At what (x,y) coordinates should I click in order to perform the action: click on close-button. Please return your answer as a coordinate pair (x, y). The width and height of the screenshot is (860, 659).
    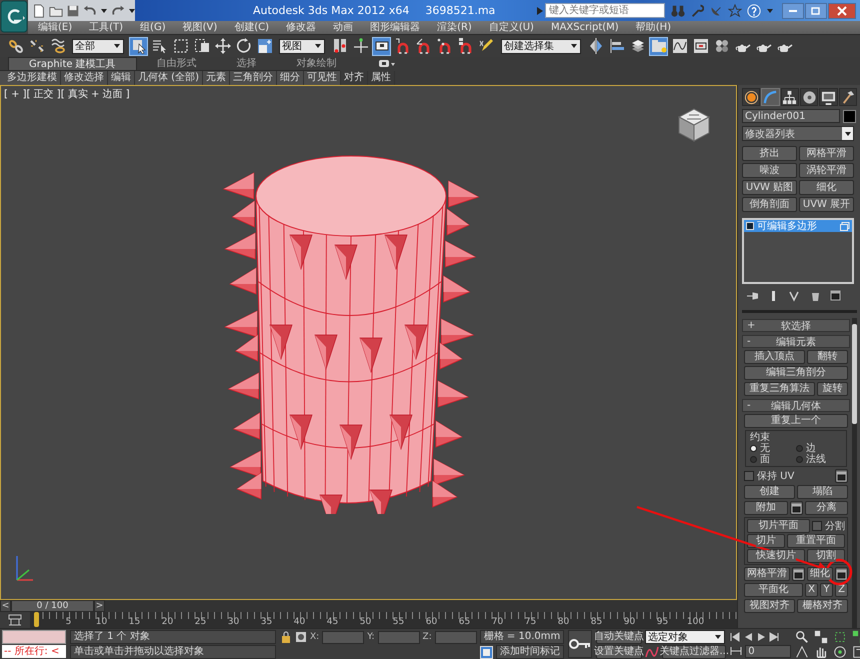
    Looking at the image, I should click on (842, 10).